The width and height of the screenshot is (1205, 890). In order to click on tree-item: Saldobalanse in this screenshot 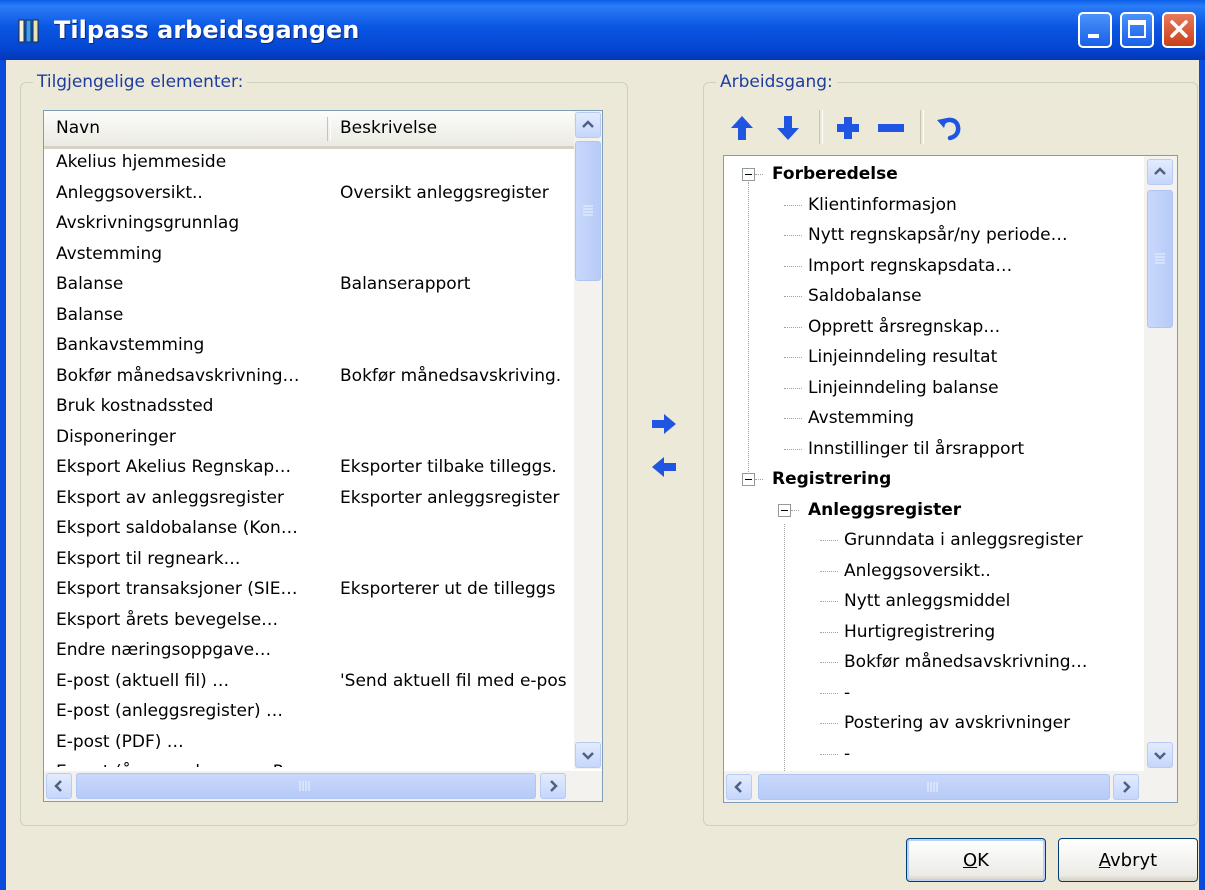, I will do `click(865, 296)`.